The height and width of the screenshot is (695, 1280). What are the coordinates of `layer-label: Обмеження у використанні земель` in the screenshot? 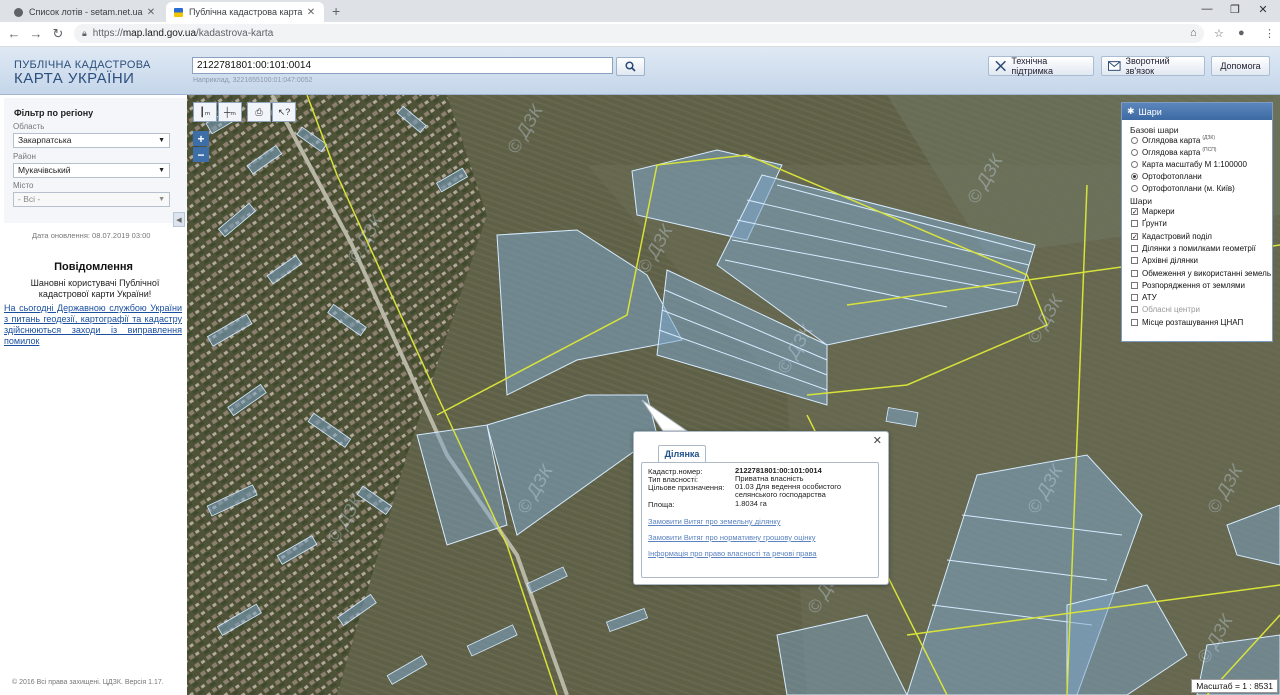 It's located at (1206, 273).